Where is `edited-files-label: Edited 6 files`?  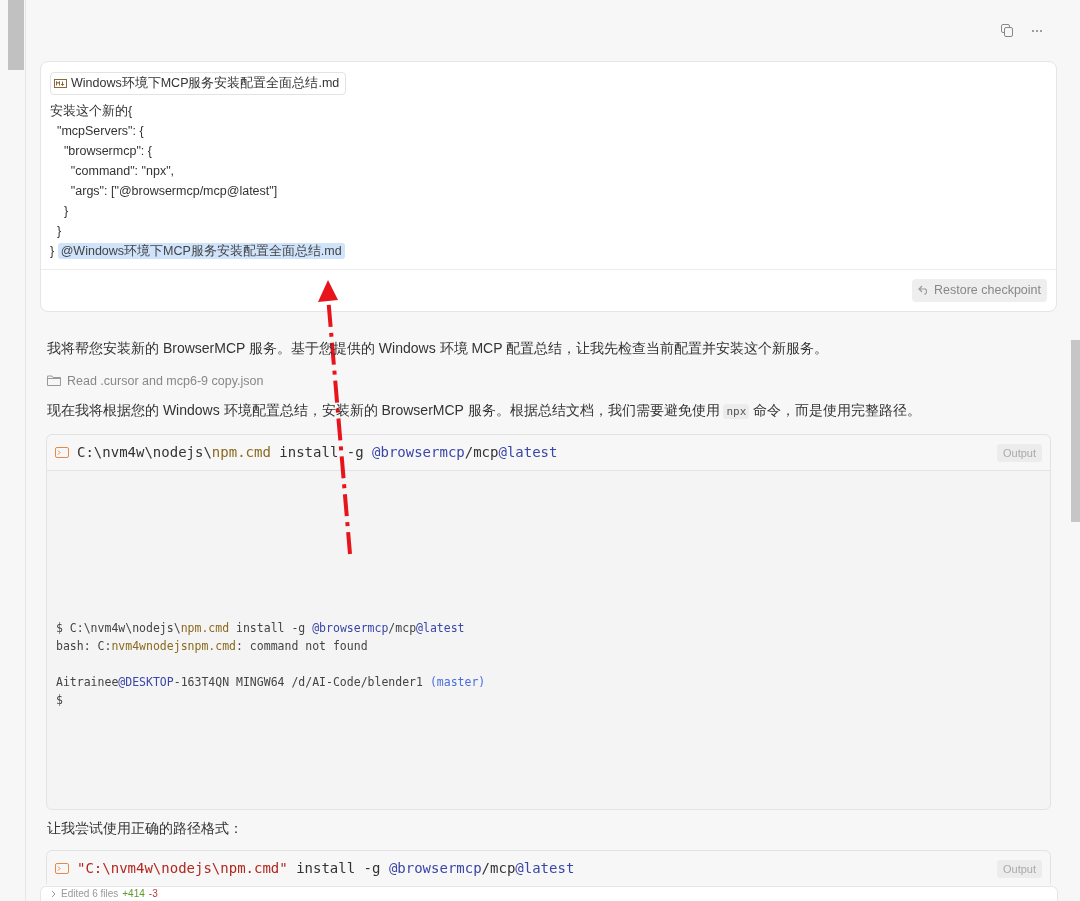 edited-files-label: Edited 6 files is located at coordinates (90, 894).